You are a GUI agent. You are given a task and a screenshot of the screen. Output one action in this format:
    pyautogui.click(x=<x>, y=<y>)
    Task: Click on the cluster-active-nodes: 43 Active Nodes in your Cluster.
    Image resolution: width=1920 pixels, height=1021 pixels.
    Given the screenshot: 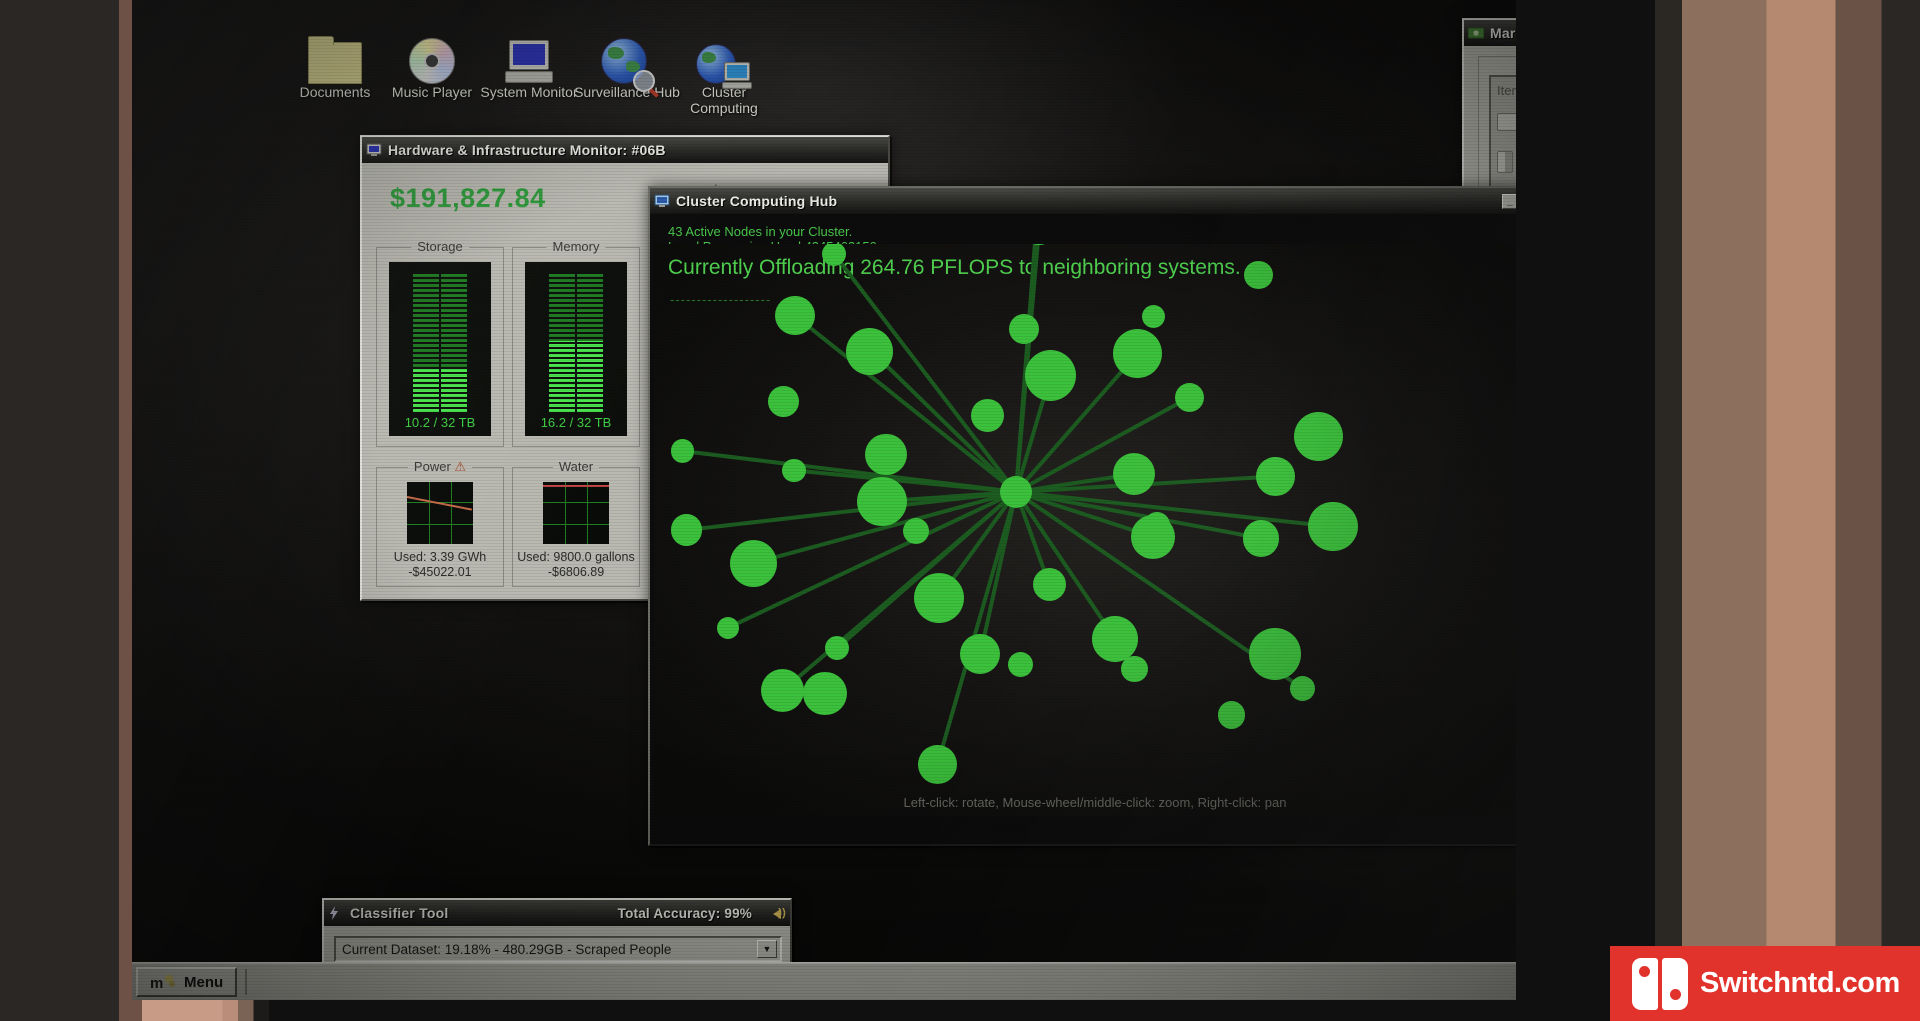 What is the action you would take?
    pyautogui.click(x=760, y=231)
    